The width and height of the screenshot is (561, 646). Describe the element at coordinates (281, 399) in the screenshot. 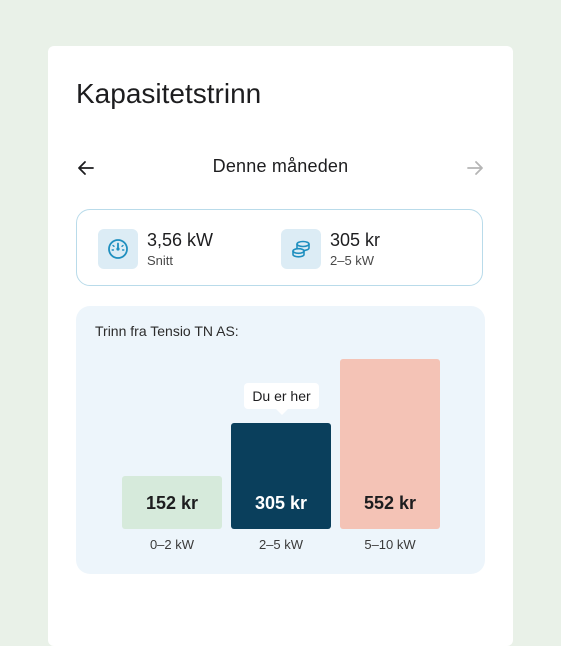

I see `current-tier-tooltip: Du er her` at that location.